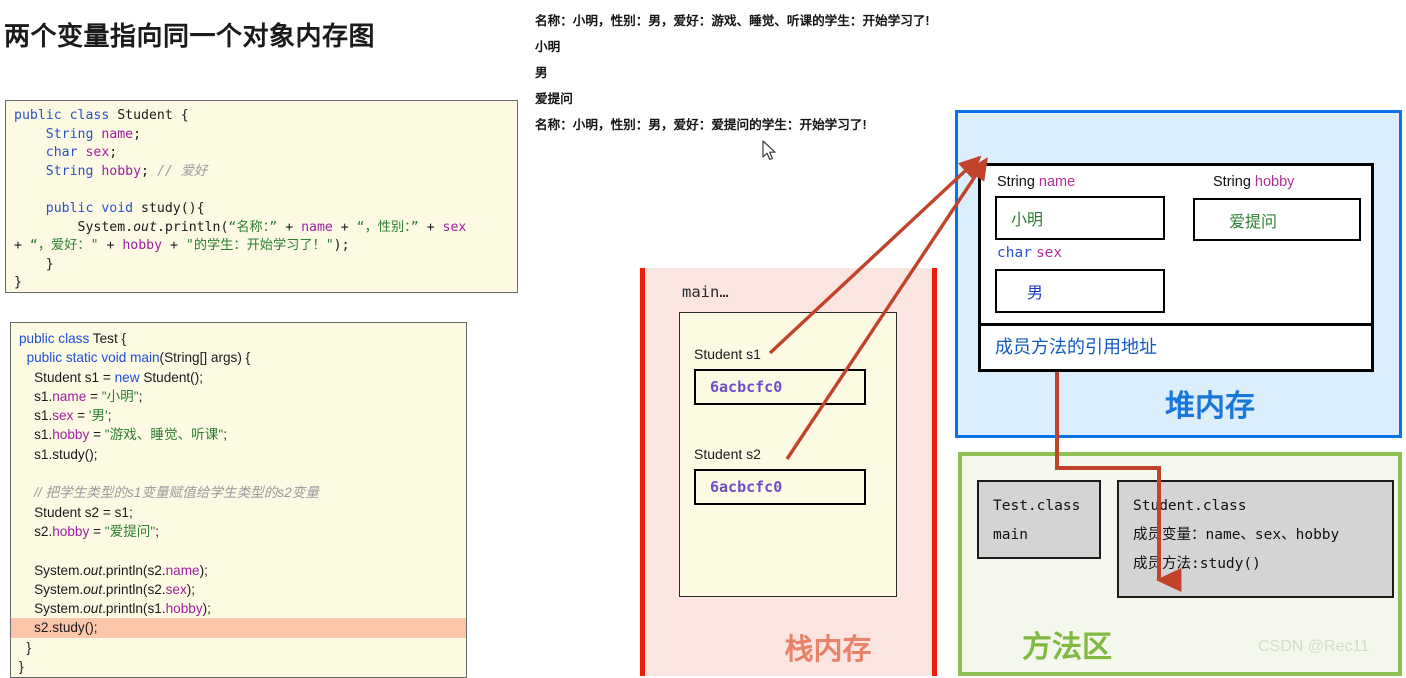 Image resolution: width=1406 pixels, height=678 pixels. I want to click on code-line: s2.hobby = "爱提问";, so click(239, 531).